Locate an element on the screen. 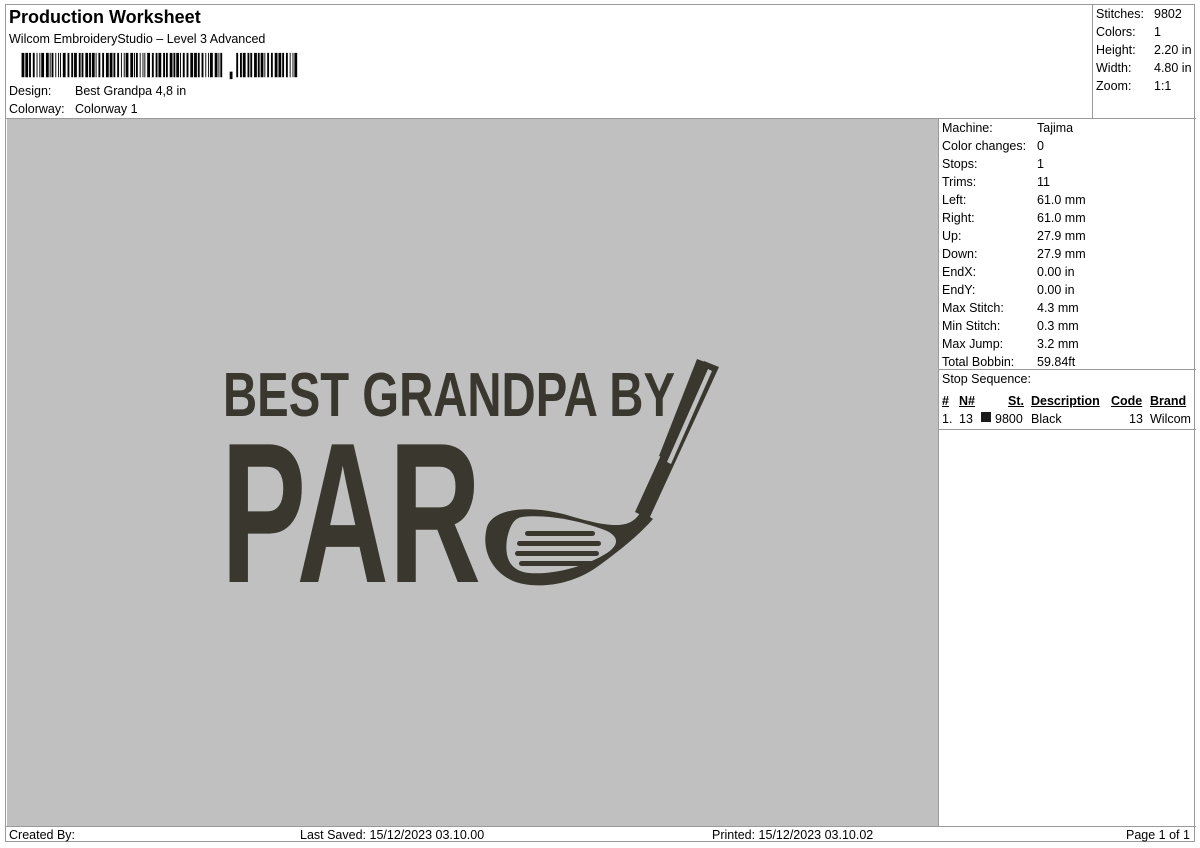  stop-row-st: 9800 is located at coordinates (1009, 419).